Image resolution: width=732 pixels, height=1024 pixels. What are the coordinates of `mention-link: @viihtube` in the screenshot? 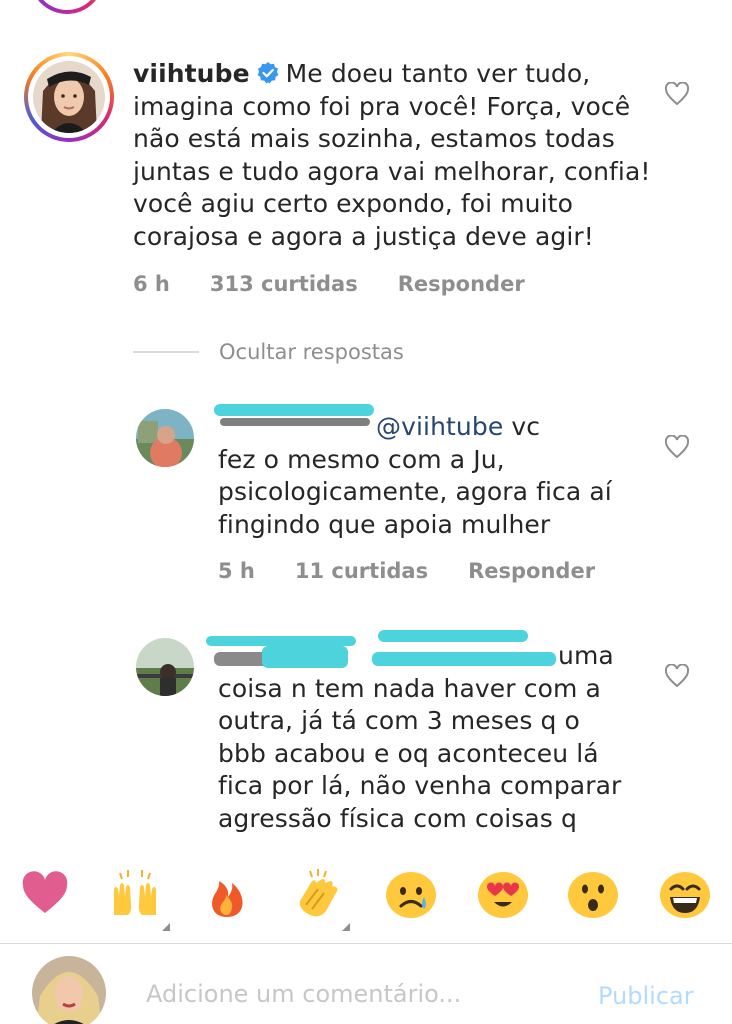 It's located at (439, 426).